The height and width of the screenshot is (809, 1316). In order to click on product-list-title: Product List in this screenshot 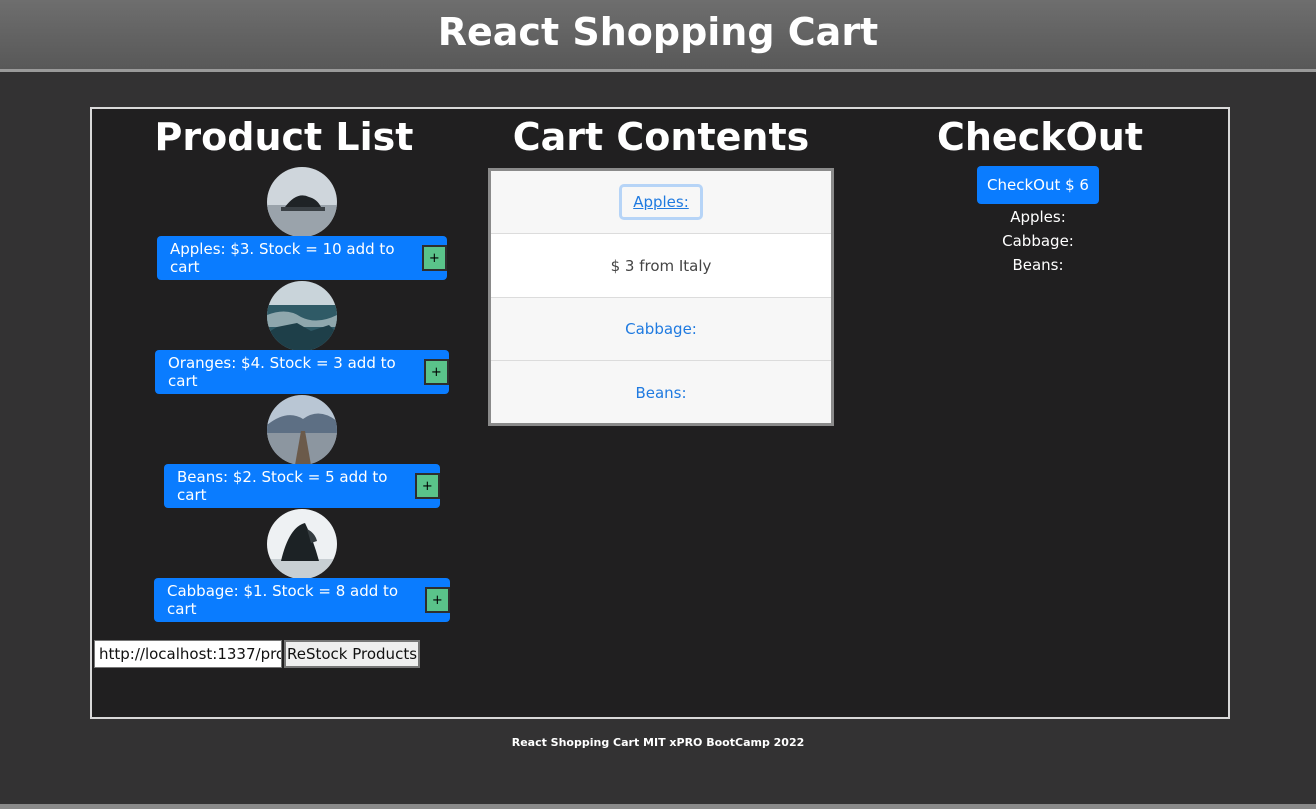, I will do `click(284, 137)`.